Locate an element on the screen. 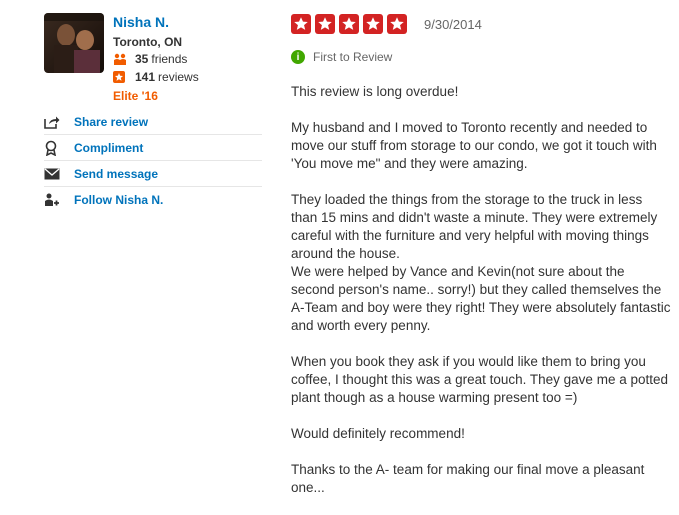 This screenshot has height=515, width=679. follow-user-button: Follow Nisha N. is located at coordinates (153, 200).